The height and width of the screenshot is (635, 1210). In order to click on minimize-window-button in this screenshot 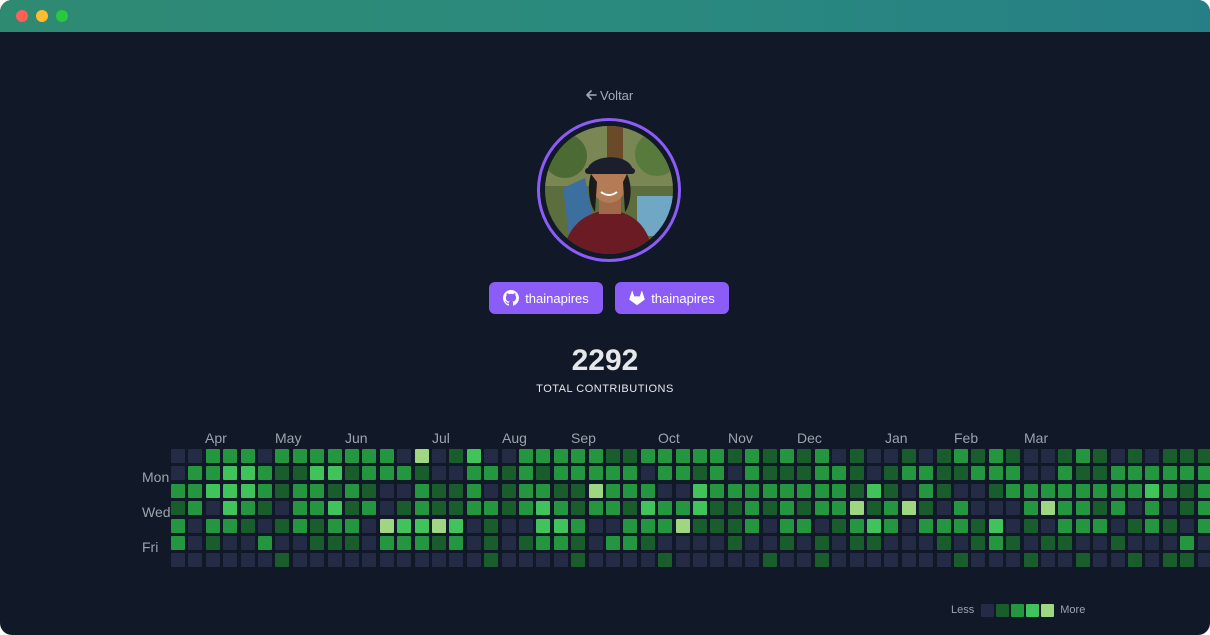, I will do `click(42, 16)`.